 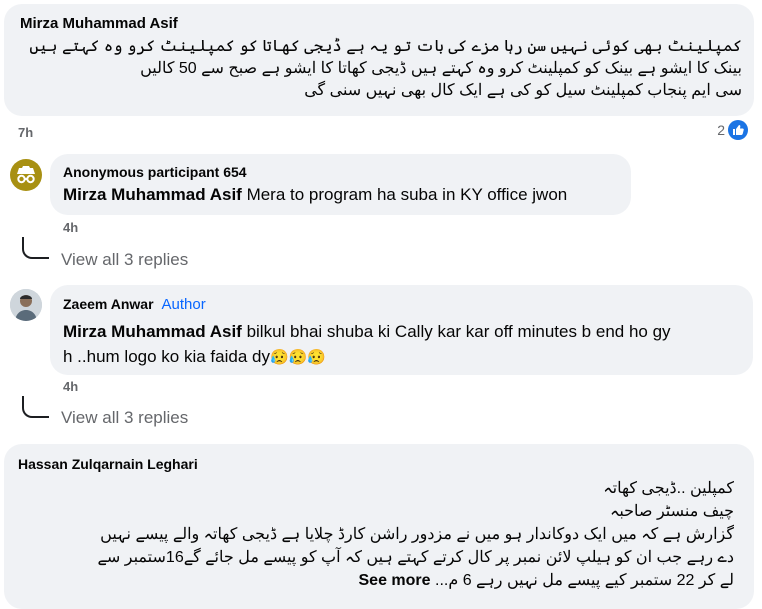 I want to click on reaction-count: 2, so click(x=732, y=130).